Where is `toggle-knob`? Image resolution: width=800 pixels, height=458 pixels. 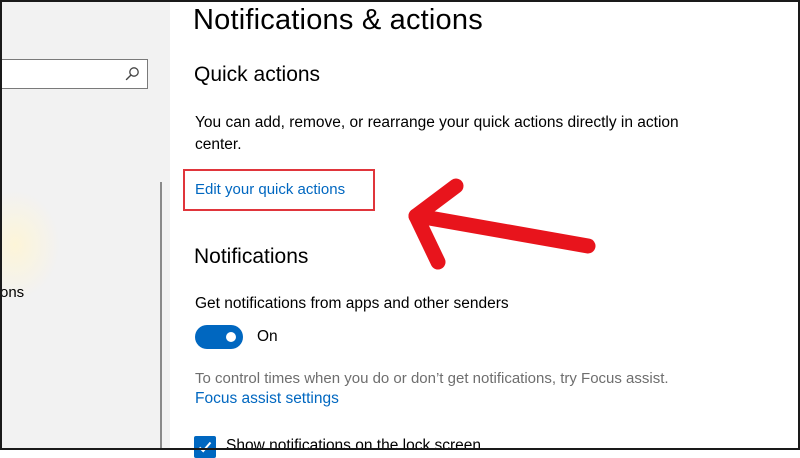
toggle-knob is located at coordinates (231, 337).